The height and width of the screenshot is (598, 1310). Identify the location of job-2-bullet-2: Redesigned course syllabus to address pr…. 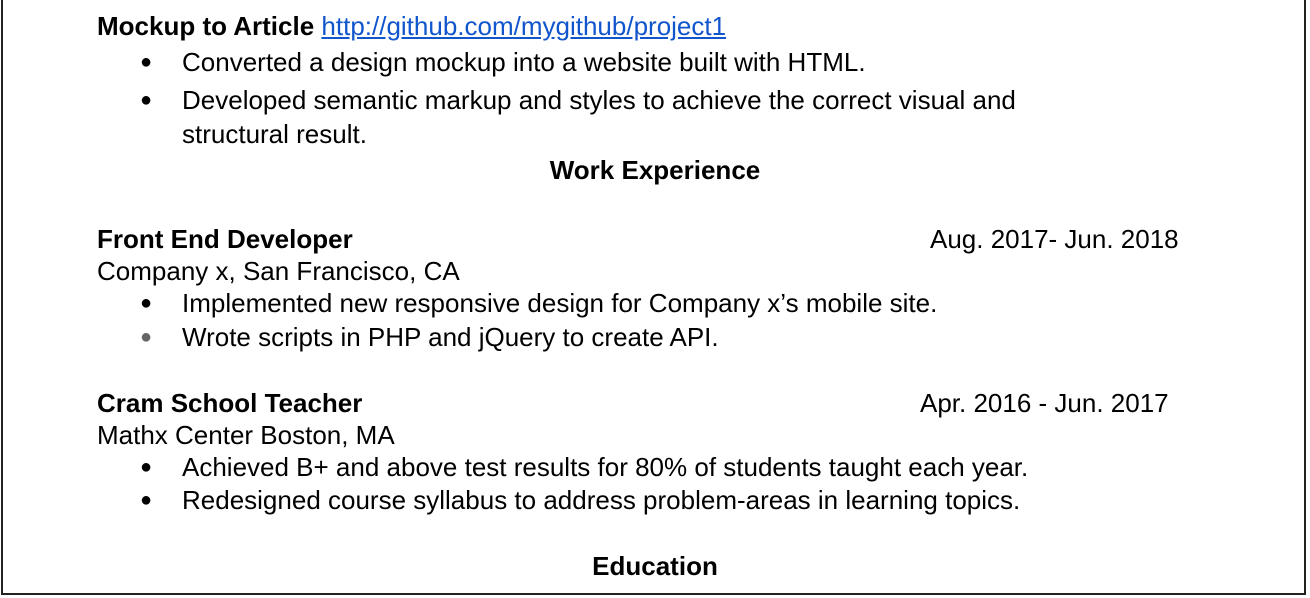
(601, 500).